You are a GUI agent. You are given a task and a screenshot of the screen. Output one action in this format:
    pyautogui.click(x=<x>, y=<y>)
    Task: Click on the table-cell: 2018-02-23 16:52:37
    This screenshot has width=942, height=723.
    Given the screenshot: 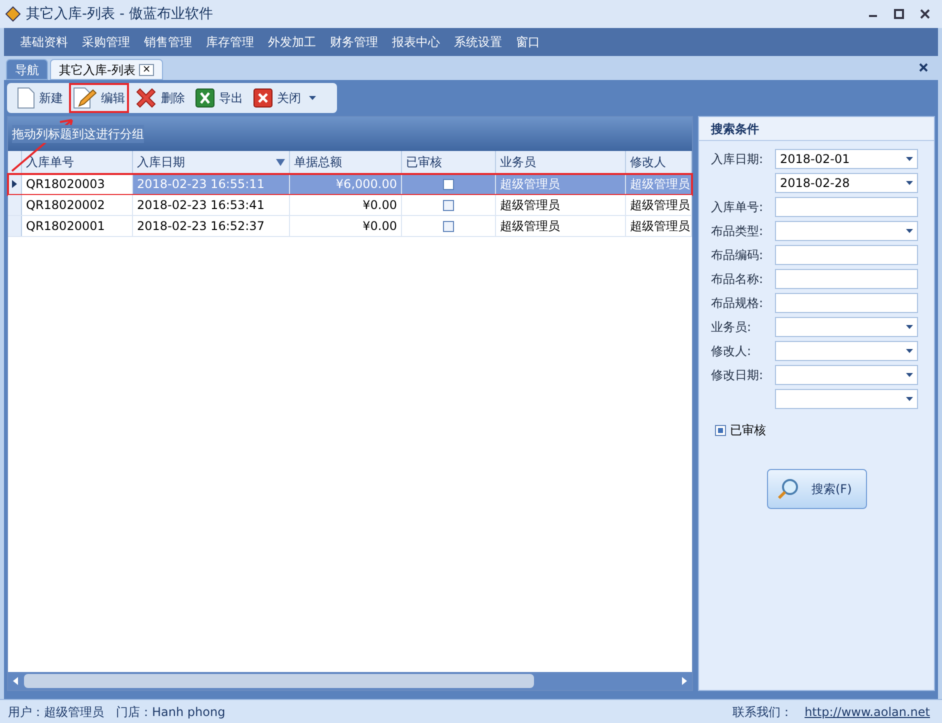 What is the action you would take?
    pyautogui.click(x=211, y=226)
    